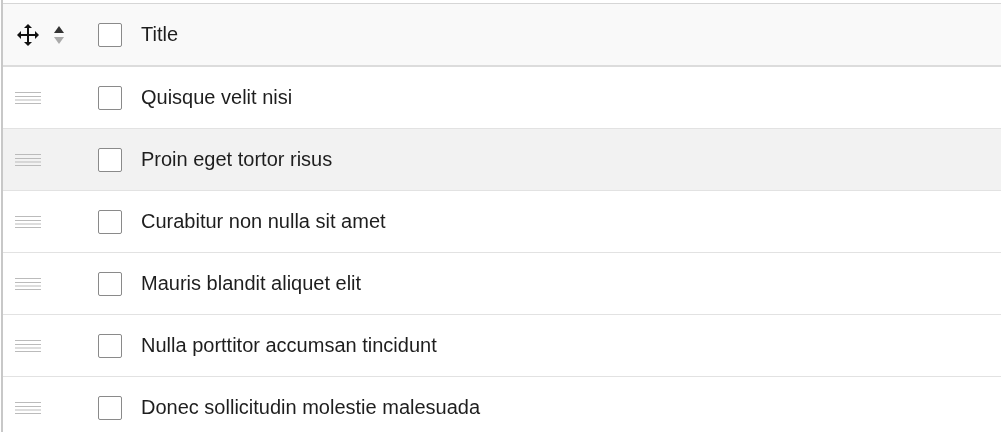 This screenshot has height=432, width=1001. Describe the element at coordinates (28, 34) in the screenshot. I see `move-icon` at that location.